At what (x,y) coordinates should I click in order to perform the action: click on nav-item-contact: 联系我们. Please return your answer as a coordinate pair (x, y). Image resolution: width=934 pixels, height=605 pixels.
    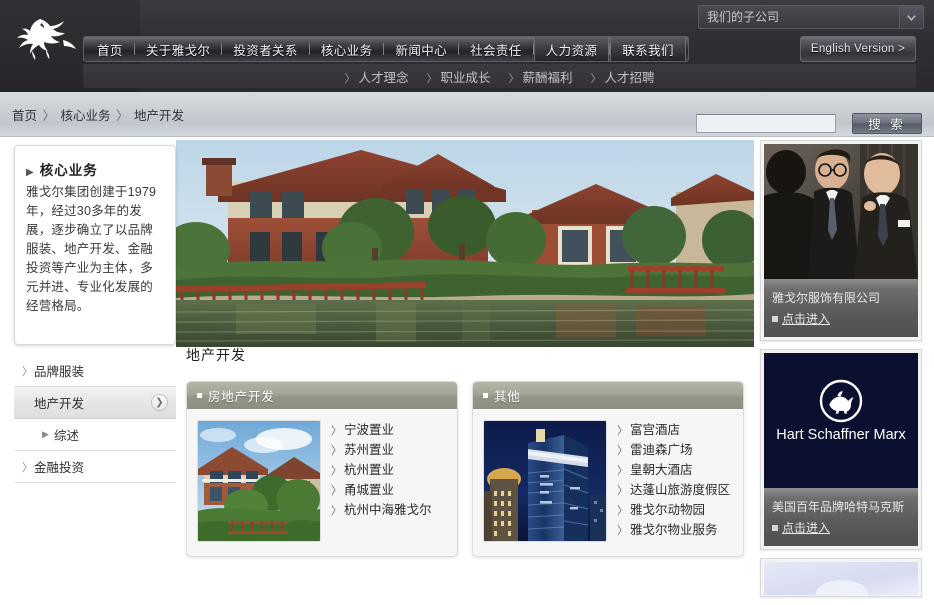
    Looking at the image, I should click on (648, 49).